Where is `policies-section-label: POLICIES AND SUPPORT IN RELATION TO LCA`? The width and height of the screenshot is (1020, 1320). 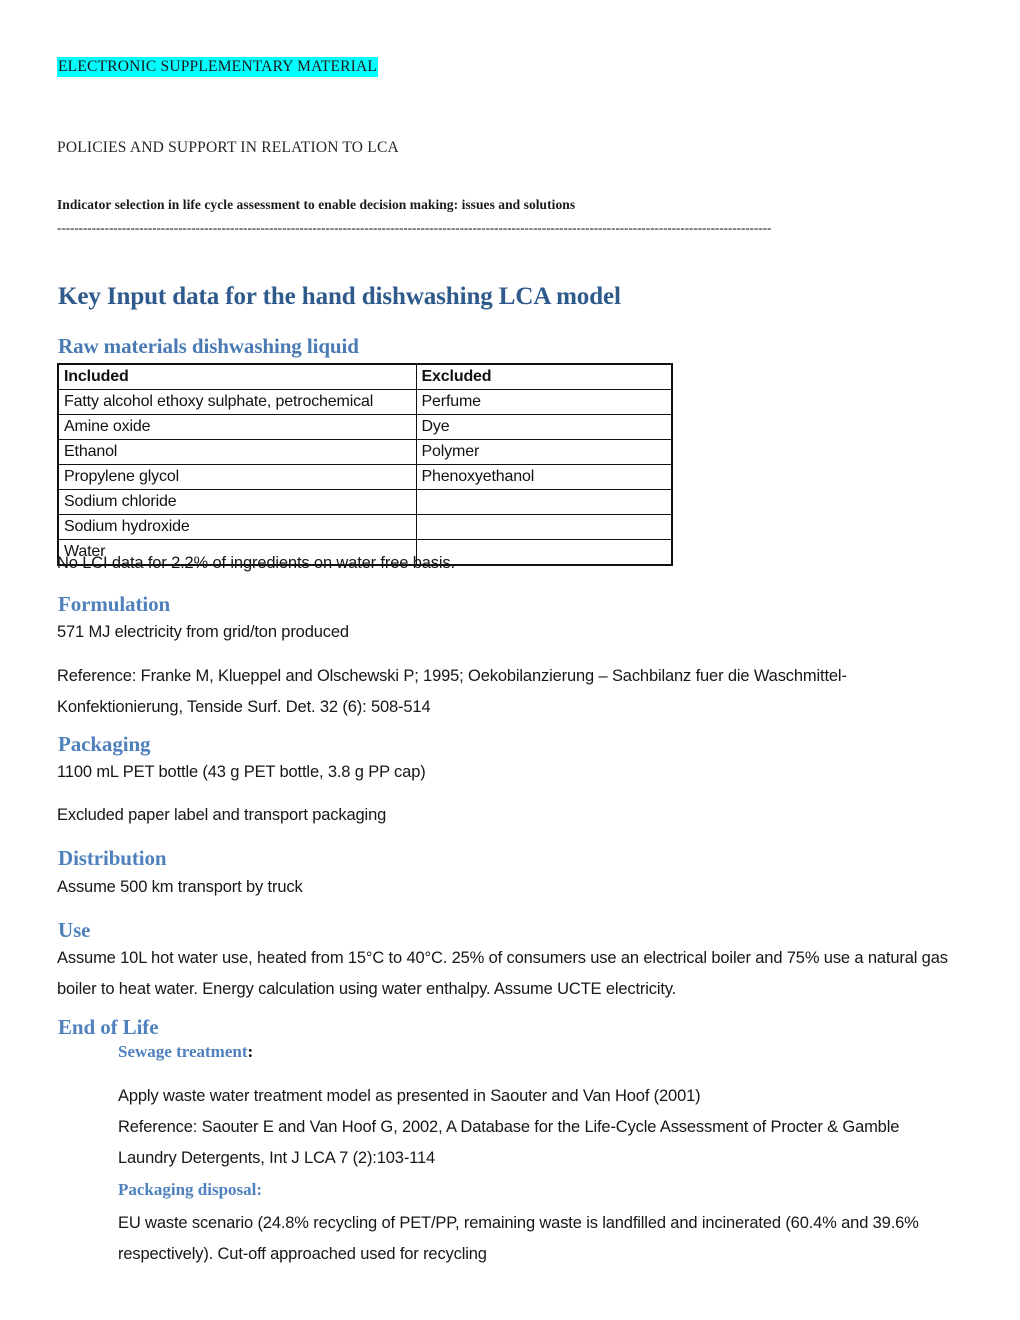 policies-section-label: POLICIES AND SUPPORT IN RELATION TO LCA is located at coordinates (228, 147).